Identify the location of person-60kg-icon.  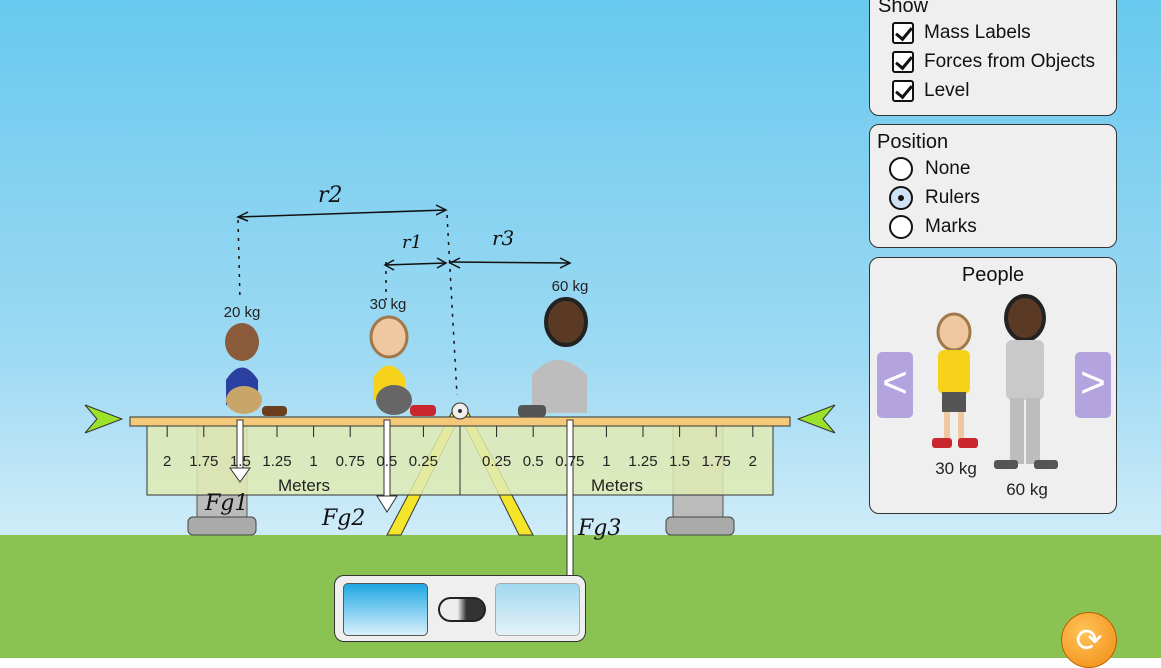
(1026, 381).